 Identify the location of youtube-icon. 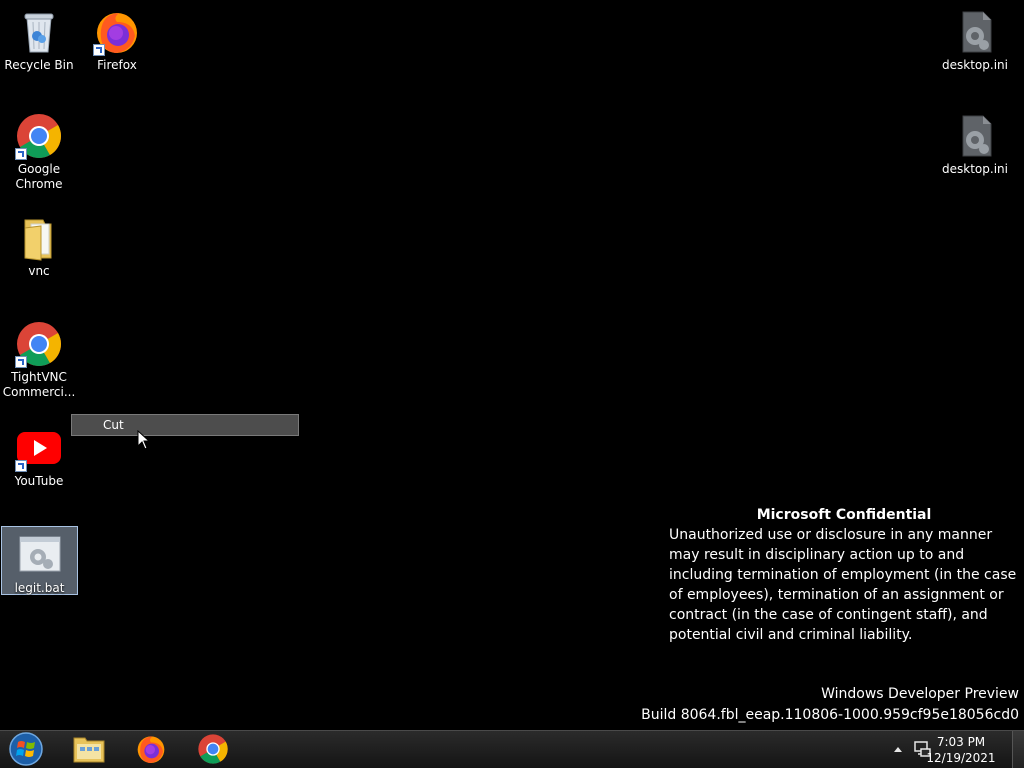
(39, 448).